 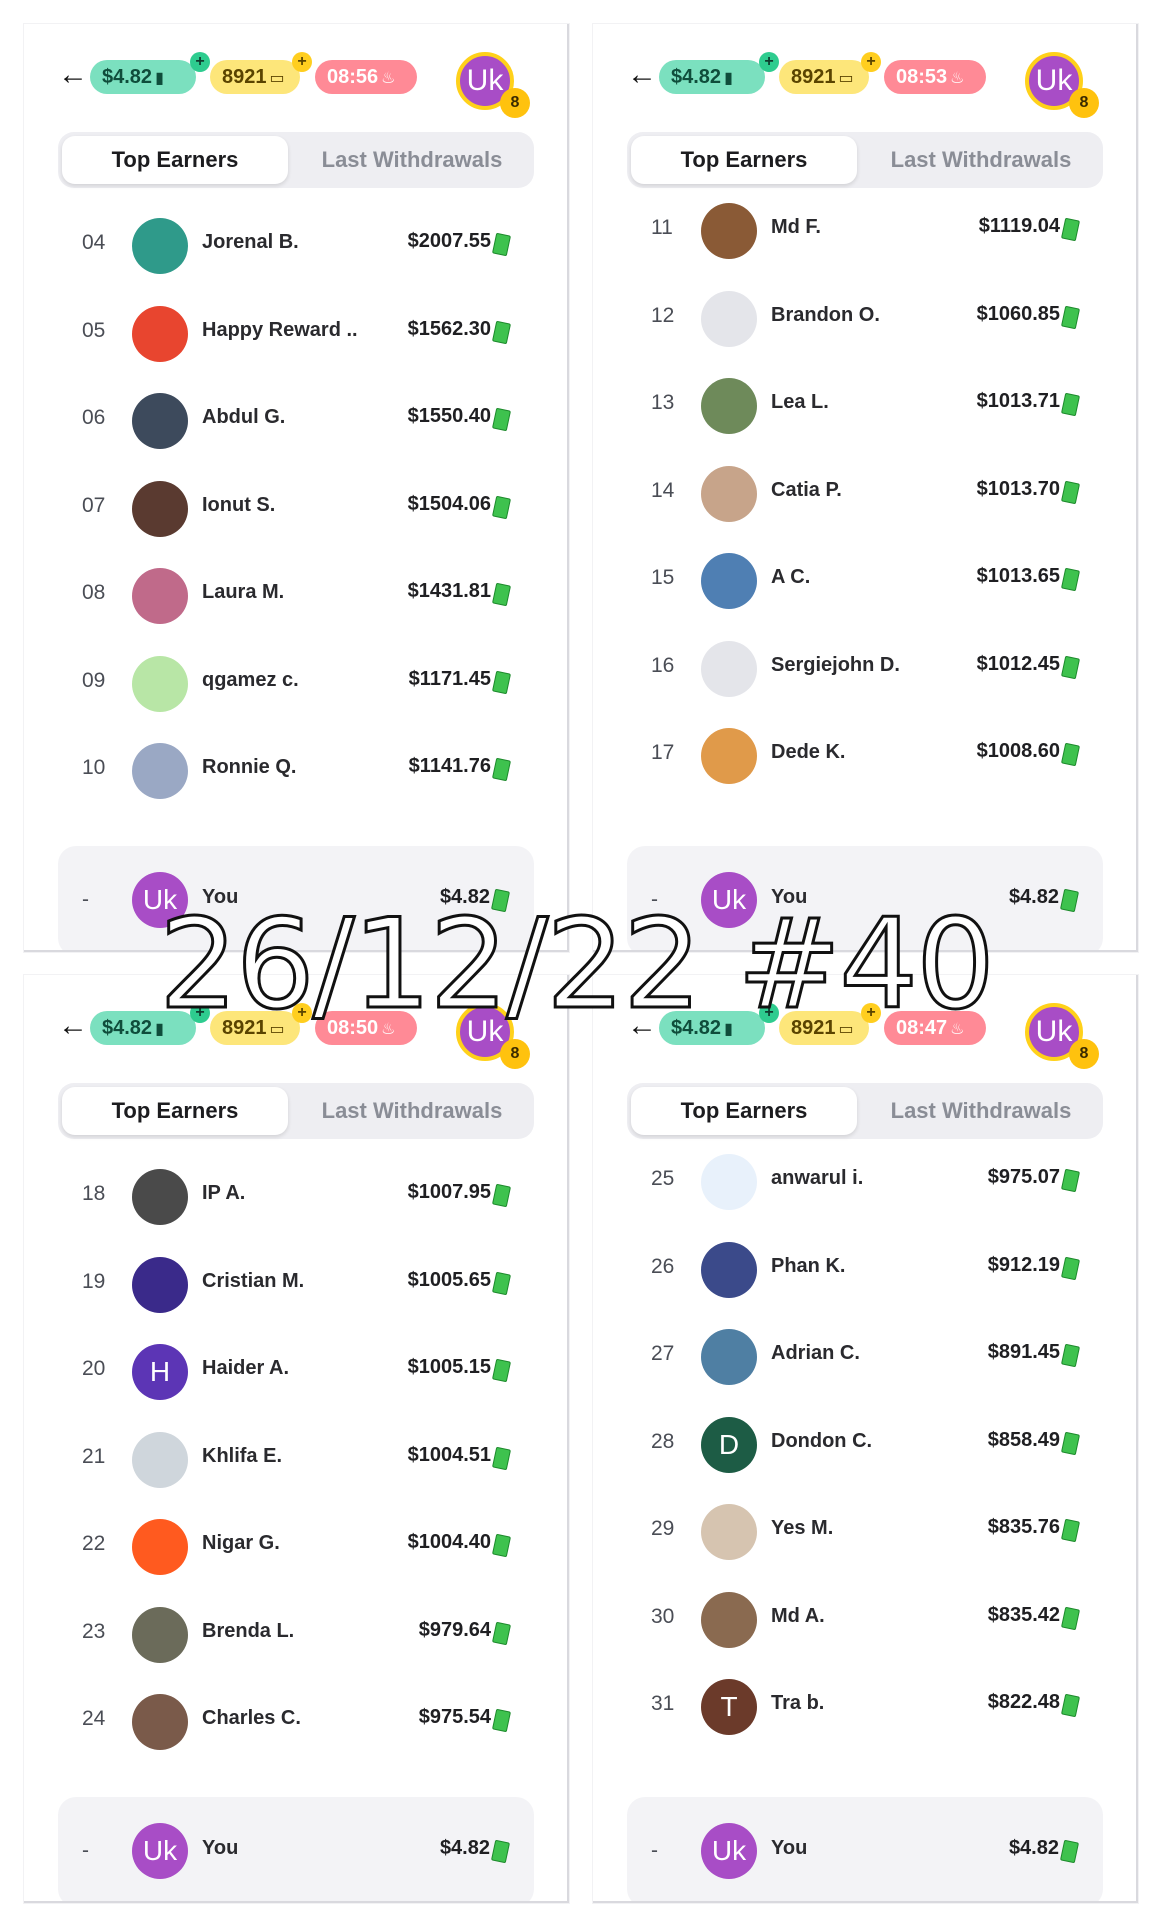 What do you see at coordinates (295, 1722) in the screenshot?
I see `earner-row: 24 Charles C. $975.54` at bounding box center [295, 1722].